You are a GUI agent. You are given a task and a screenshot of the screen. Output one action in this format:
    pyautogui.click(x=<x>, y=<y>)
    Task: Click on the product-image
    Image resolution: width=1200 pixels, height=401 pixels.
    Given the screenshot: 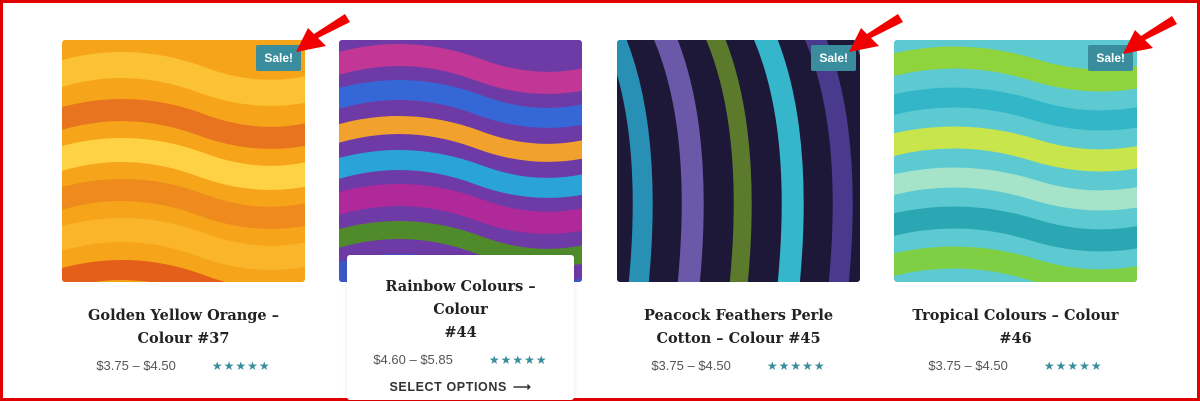 What is the action you would take?
    pyautogui.click(x=460, y=161)
    